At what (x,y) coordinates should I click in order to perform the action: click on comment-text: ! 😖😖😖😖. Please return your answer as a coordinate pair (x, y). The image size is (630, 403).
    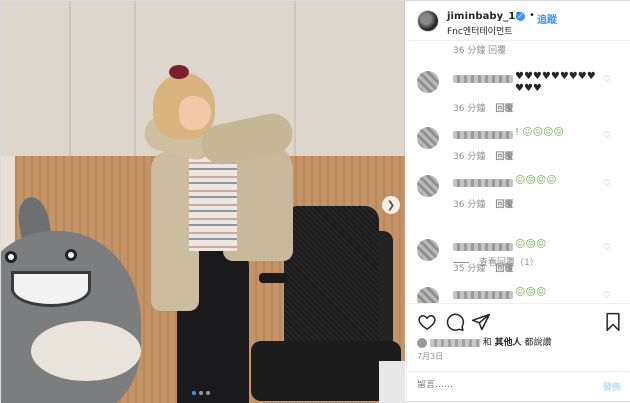
    Looking at the image, I should click on (539, 132).